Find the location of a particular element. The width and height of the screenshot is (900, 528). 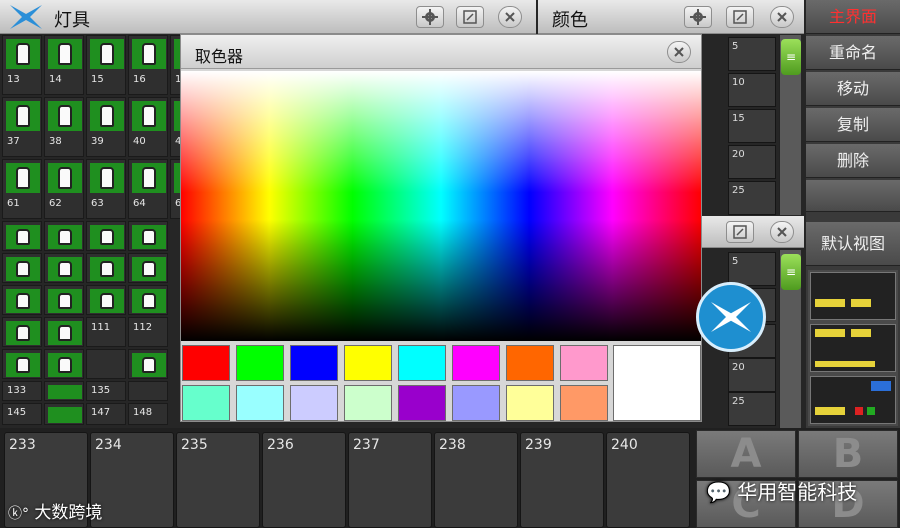

fixture-cell: 16 is located at coordinates (148, 65).